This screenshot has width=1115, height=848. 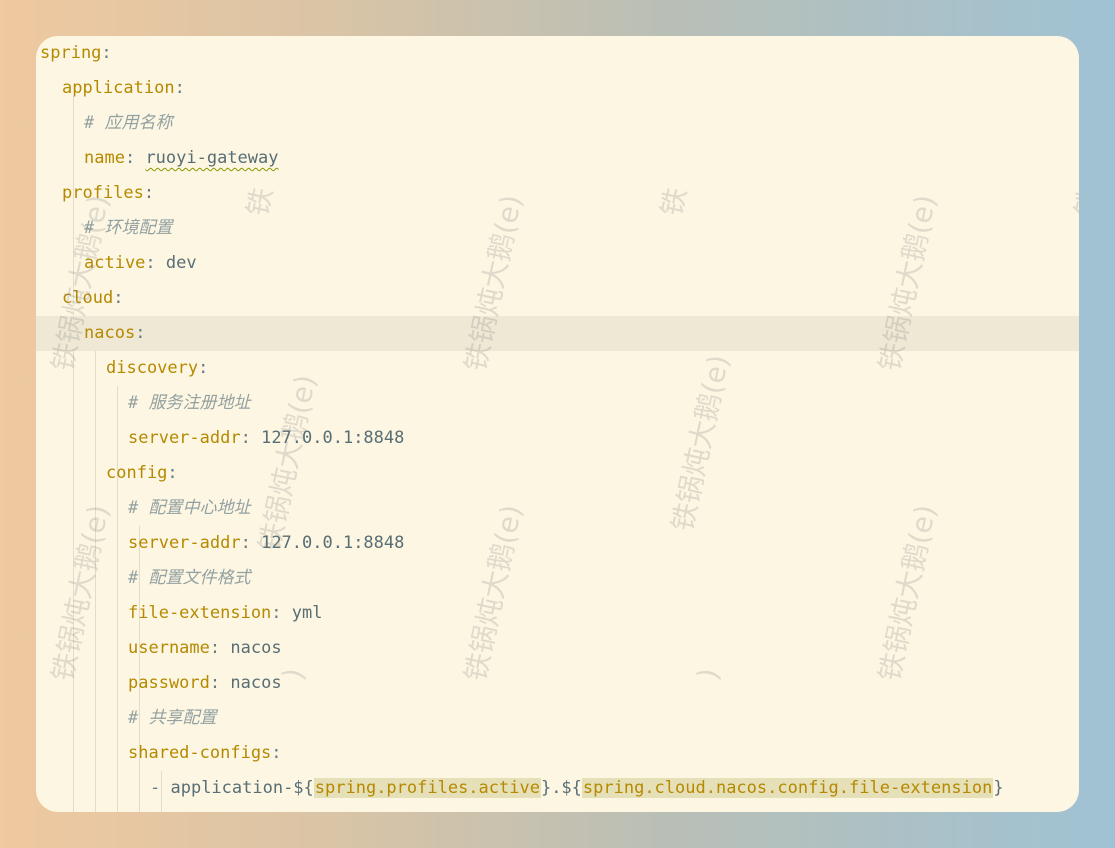 I want to click on yaml-key: password, so click(x=169, y=683).